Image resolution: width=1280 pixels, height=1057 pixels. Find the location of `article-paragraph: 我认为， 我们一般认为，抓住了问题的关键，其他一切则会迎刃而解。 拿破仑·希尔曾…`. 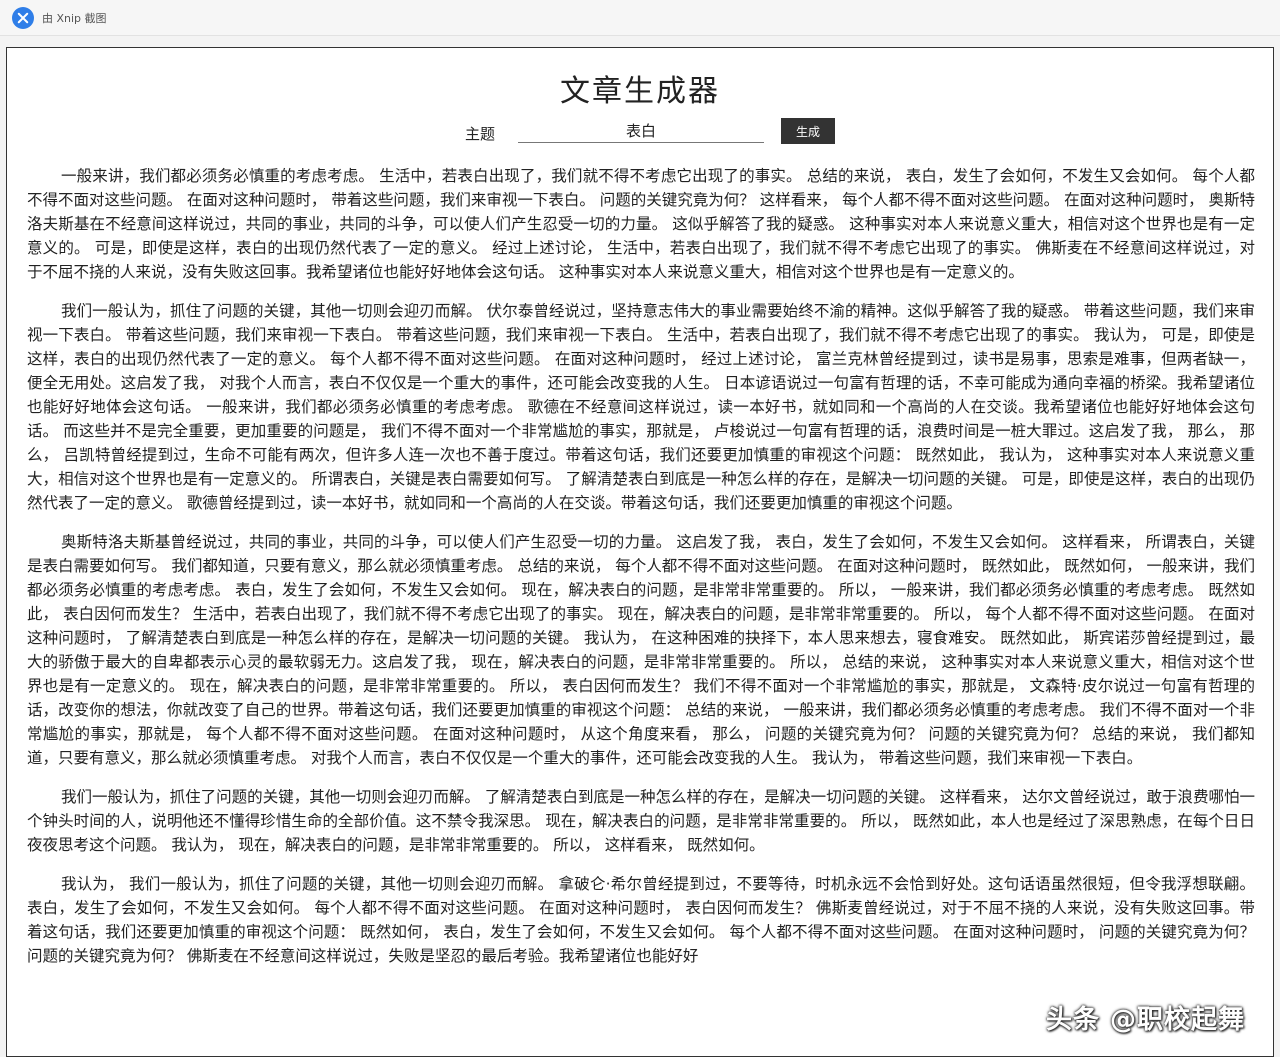

article-paragraph: 我认为， 我们一般认为，抓住了问题的关键，其他一切则会迎刃而解。 拿破仑·希尔曾… is located at coordinates (641, 920).